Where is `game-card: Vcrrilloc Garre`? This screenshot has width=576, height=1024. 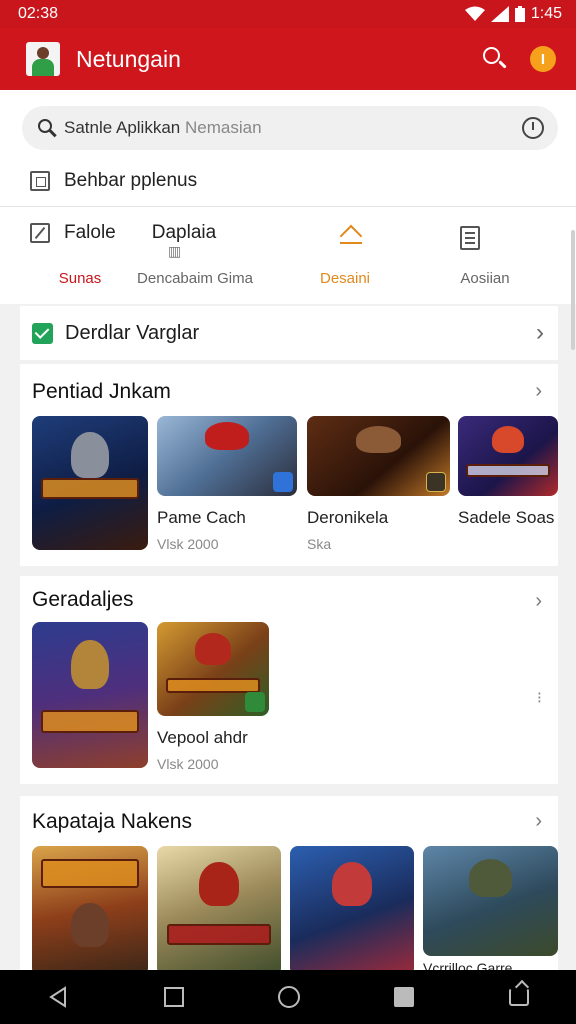 game-card: Vcrrilloc Garre is located at coordinates (490, 908).